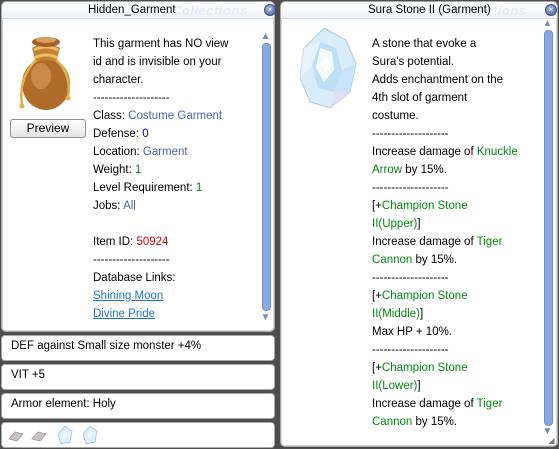 Image resolution: width=559 pixels, height=449 pixels. I want to click on class-label: Class:, so click(111, 116).